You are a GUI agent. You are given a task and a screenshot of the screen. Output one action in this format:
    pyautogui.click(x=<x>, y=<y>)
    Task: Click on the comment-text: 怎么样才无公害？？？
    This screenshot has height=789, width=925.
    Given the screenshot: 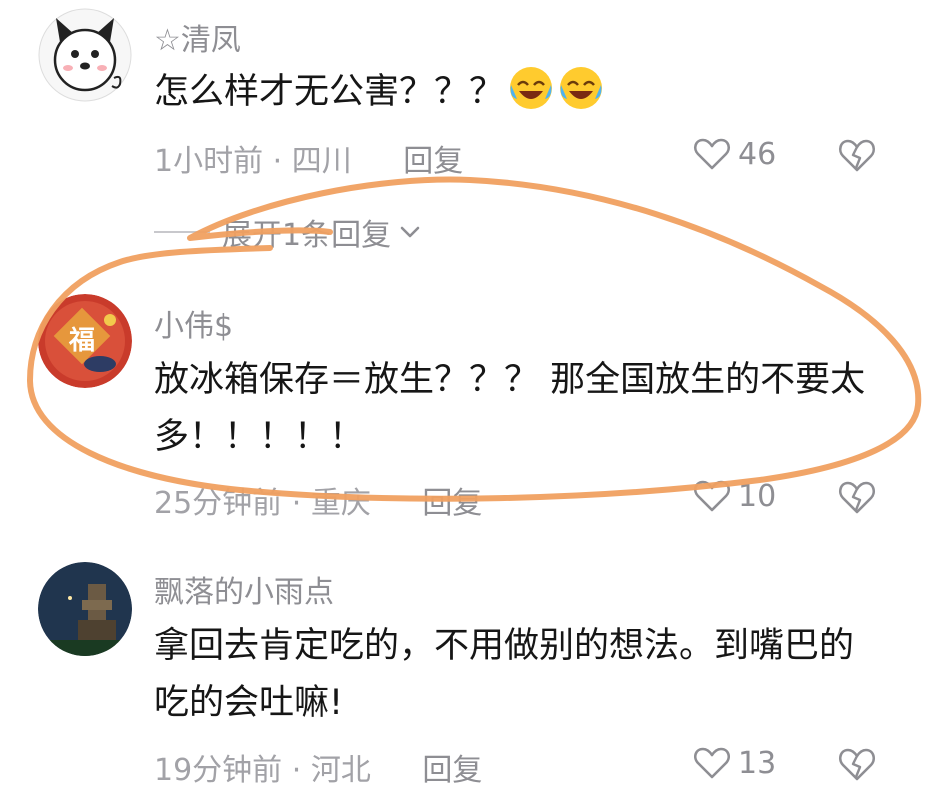 What is the action you would take?
    pyautogui.click(x=514, y=92)
    